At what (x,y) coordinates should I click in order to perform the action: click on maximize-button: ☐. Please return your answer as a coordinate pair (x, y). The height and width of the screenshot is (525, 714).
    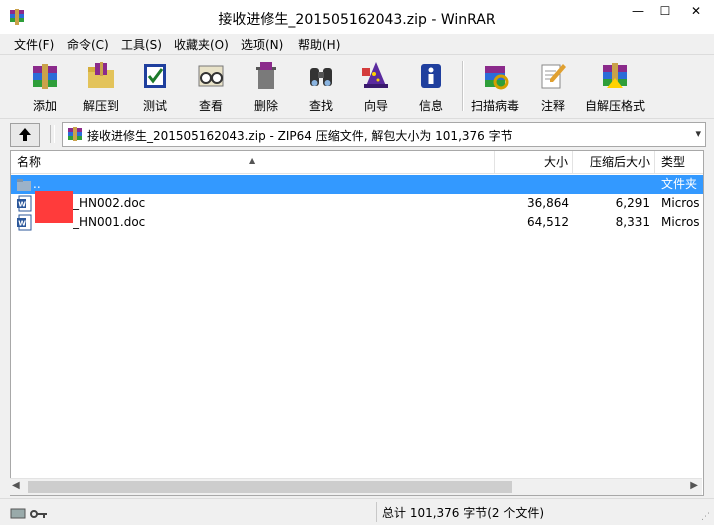
    Looking at the image, I should click on (665, 11).